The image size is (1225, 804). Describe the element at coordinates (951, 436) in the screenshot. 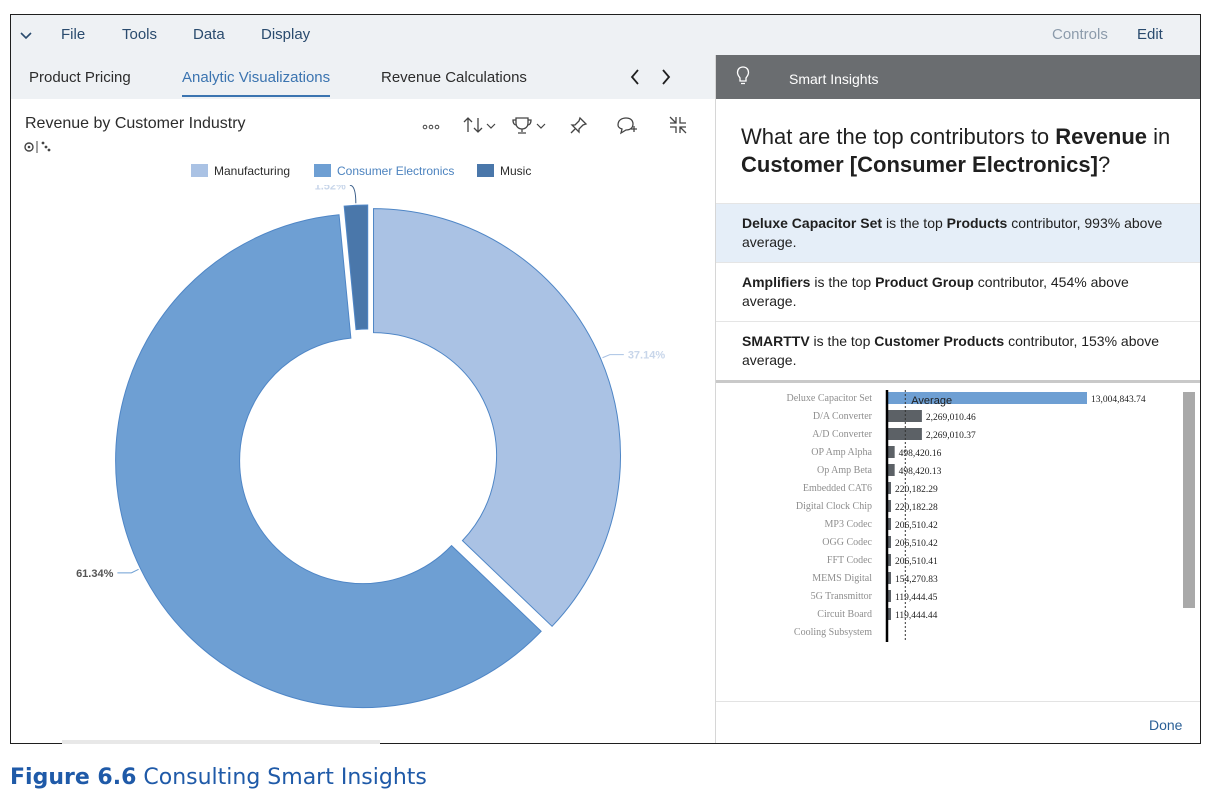

I see `bar-value-label: 2,269,010.37` at that location.